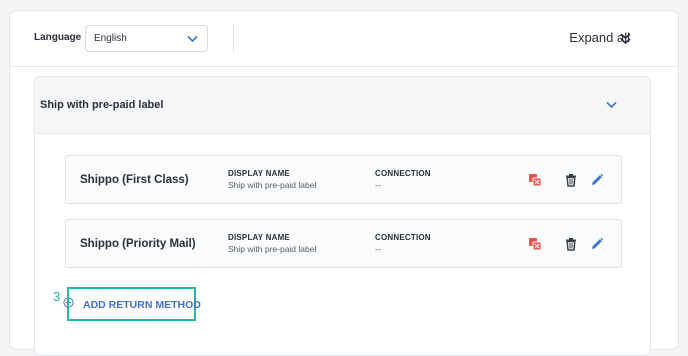 This screenshot has width=688, height=356. Describe the element at coordinates (58, 37) in the screenshot. I see `language-label: Language` at that location.